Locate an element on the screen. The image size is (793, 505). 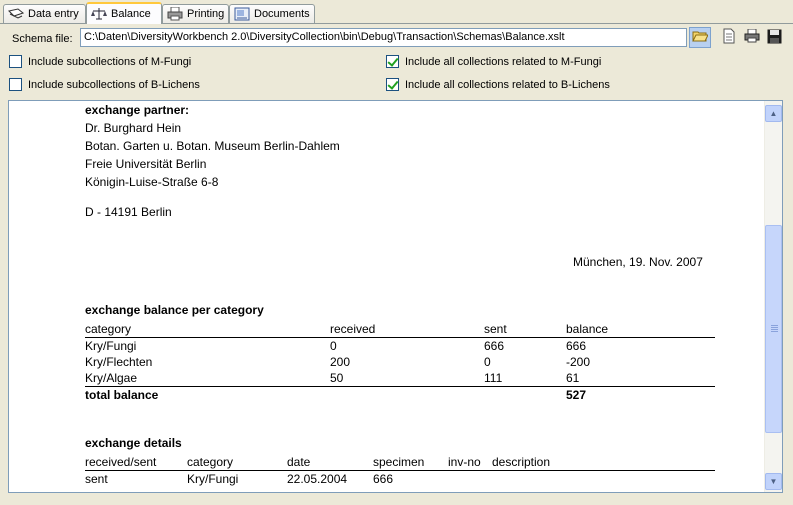
details-header: received/sent is located at coordinates (121, 462).